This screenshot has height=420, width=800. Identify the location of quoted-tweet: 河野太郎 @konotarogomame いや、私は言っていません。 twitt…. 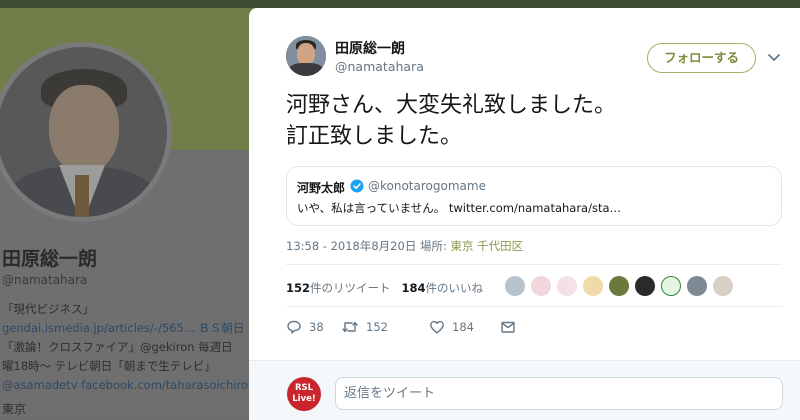
(534, 196).